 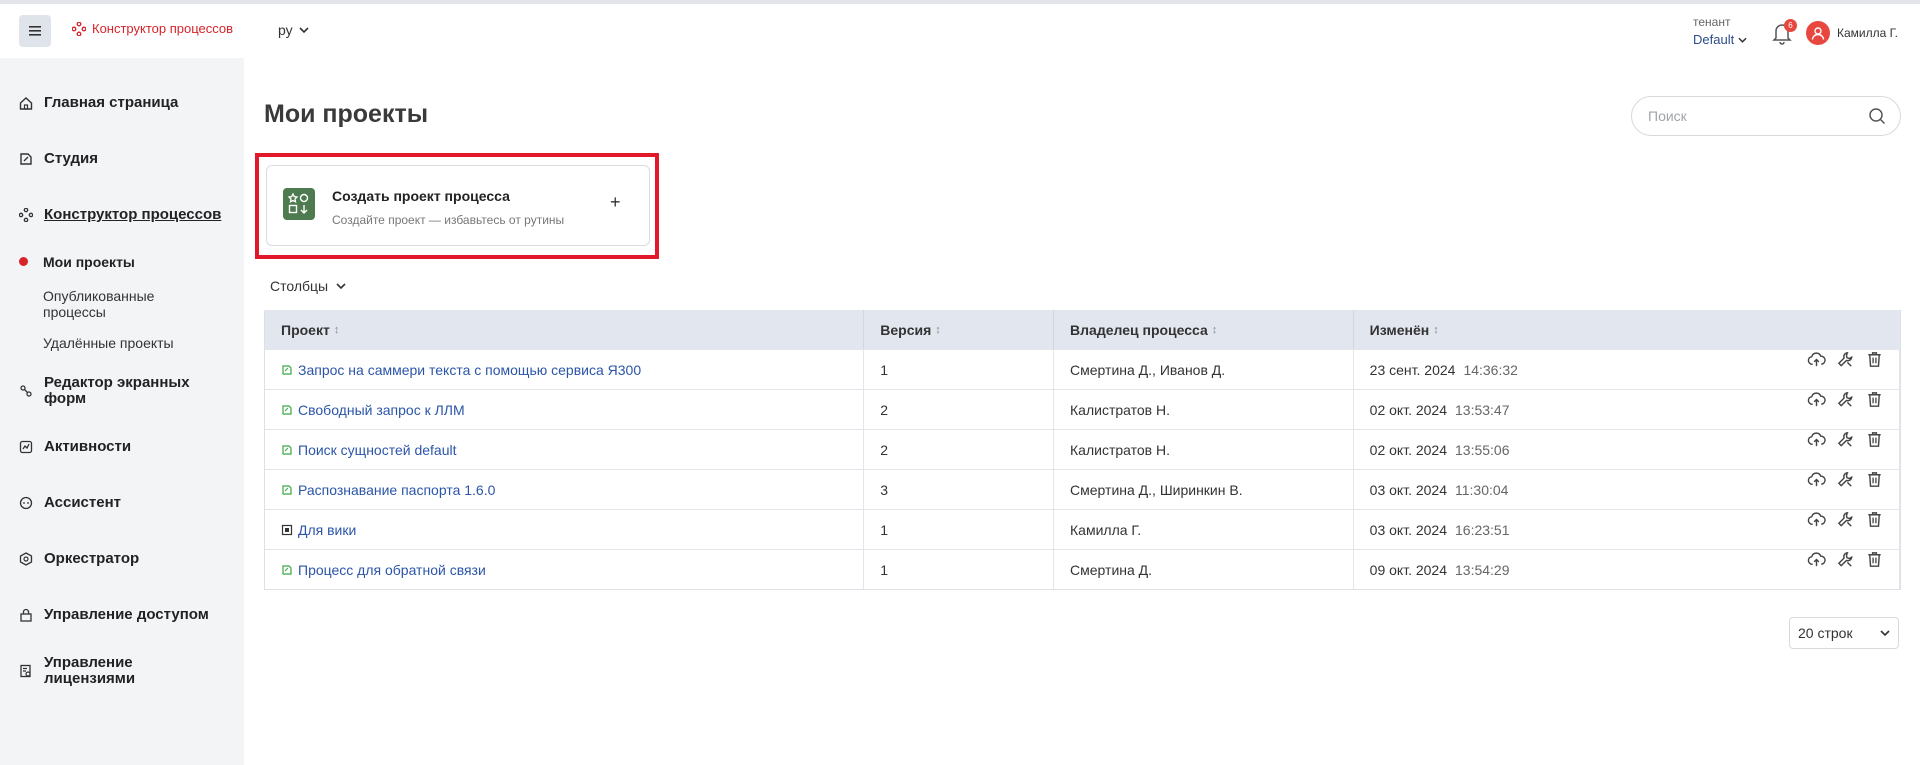 What do you see at coordinates (388, 490) in the screenshot?
I see `project-link: Распознавание паспорта 1.6.0` at bounding box center [388, 490].